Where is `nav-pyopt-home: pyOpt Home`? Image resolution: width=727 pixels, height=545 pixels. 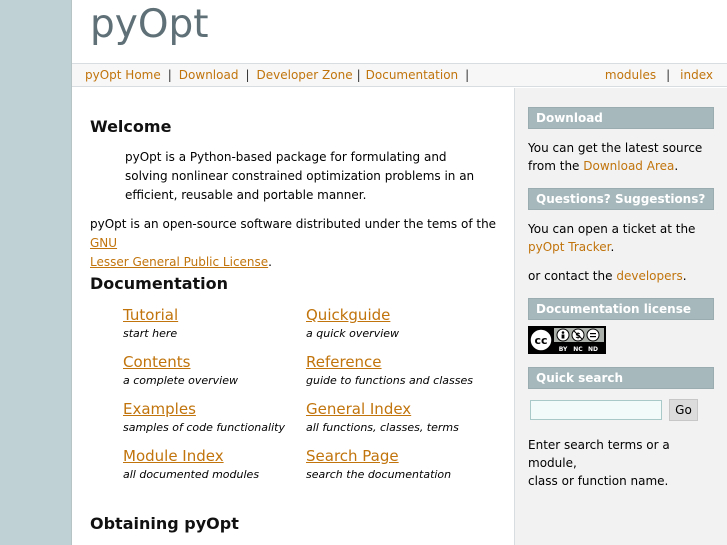 nav-pyopt-home: pyOpt Home is located at coordinates (123, 75).